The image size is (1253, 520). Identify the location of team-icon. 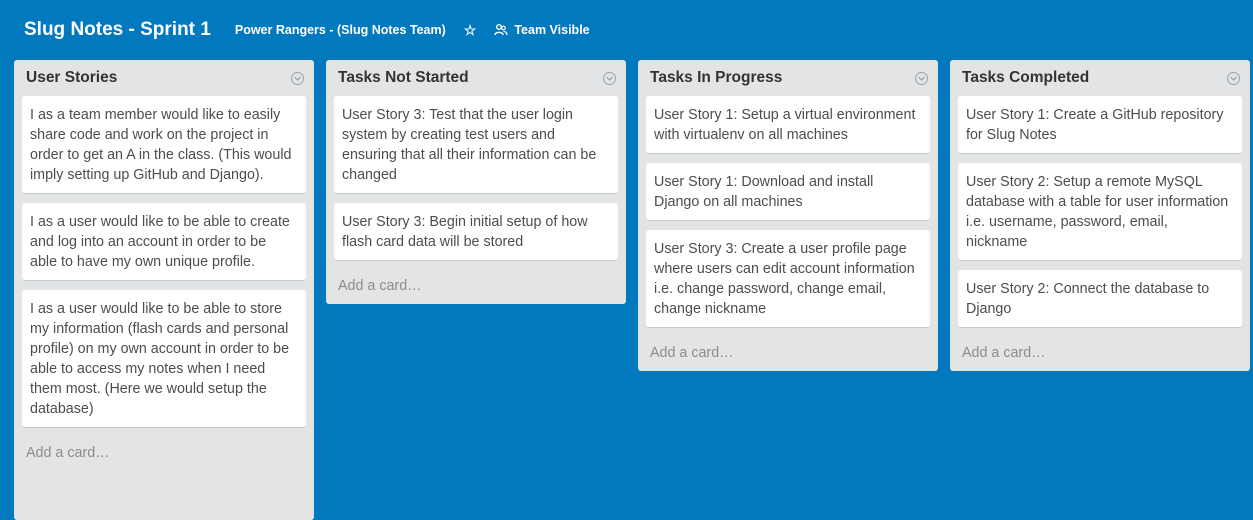
(501, 30).